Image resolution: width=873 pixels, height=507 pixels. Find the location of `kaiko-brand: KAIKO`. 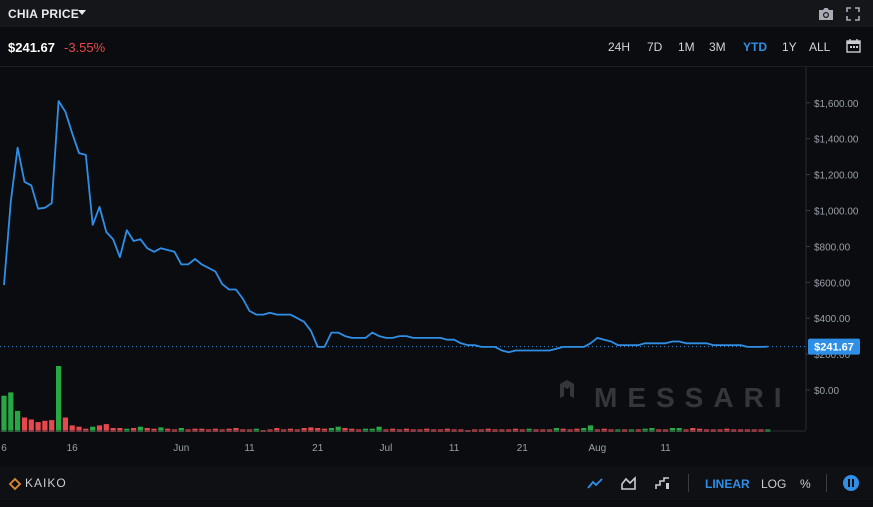

kaiko-brand: KAIKO is located at coordinates (46, 483).